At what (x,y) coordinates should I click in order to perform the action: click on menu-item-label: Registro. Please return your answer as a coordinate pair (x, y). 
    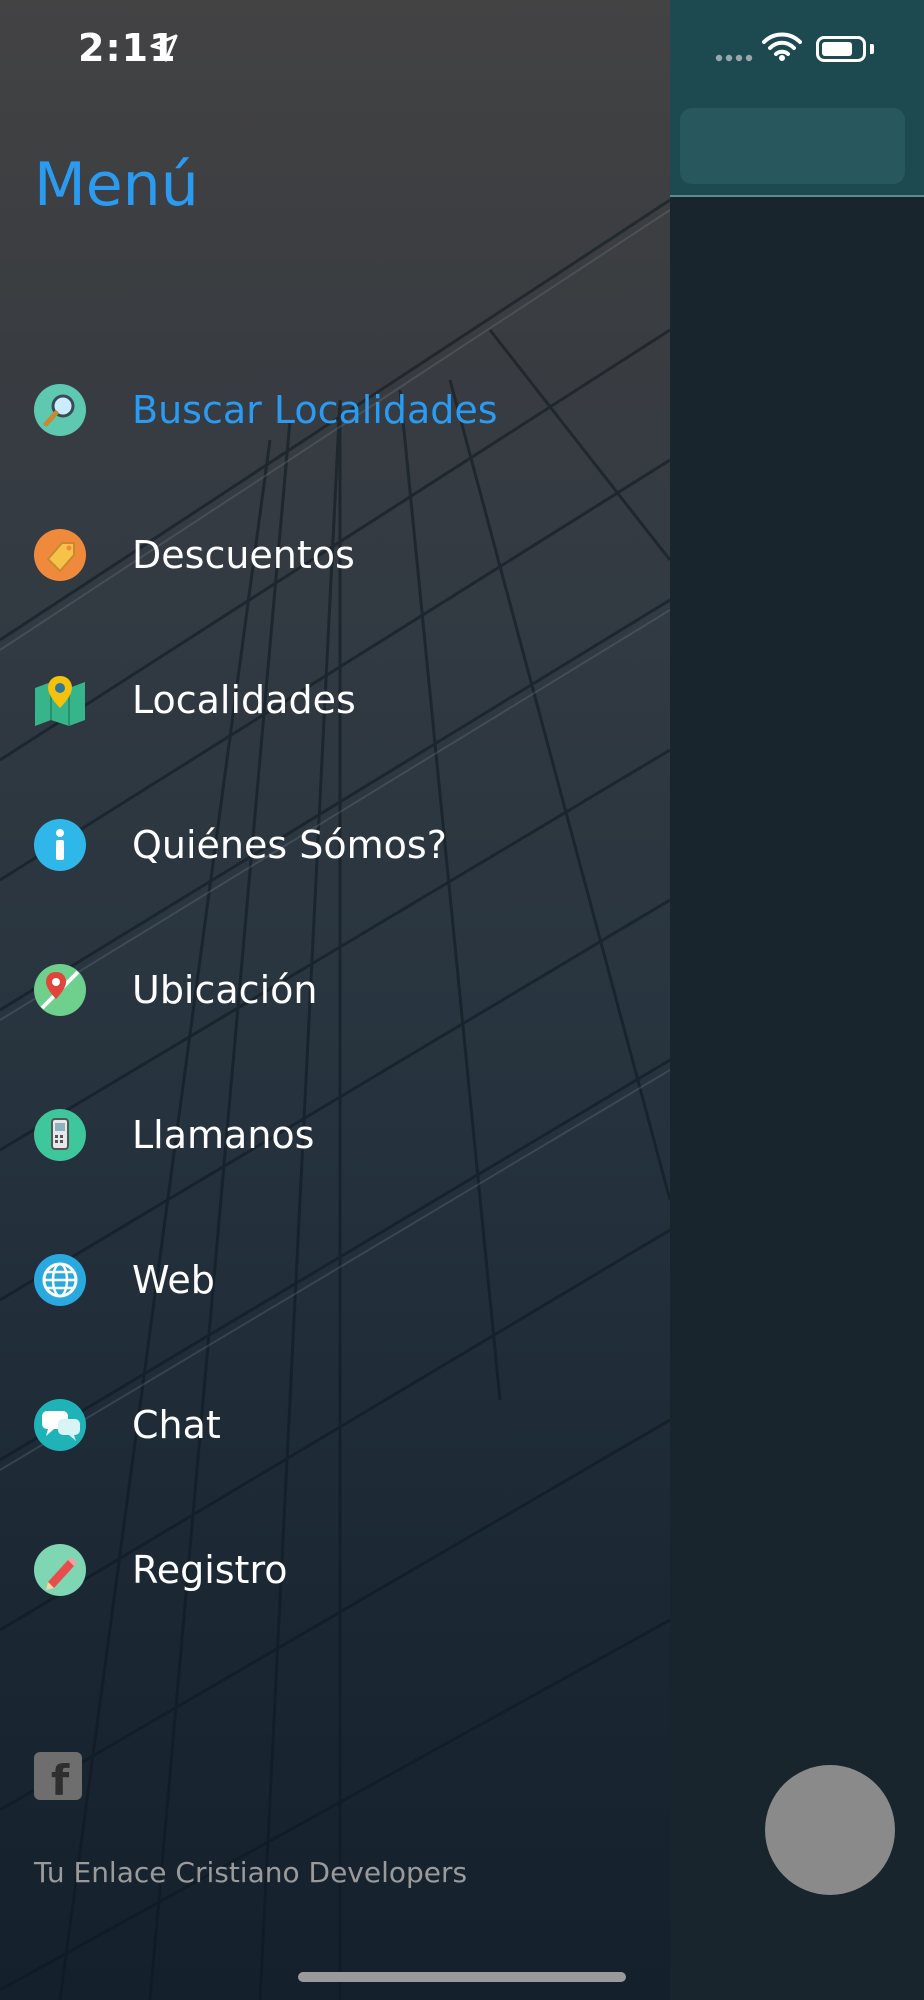
    Looking at the image, I should click on (210, 1570).